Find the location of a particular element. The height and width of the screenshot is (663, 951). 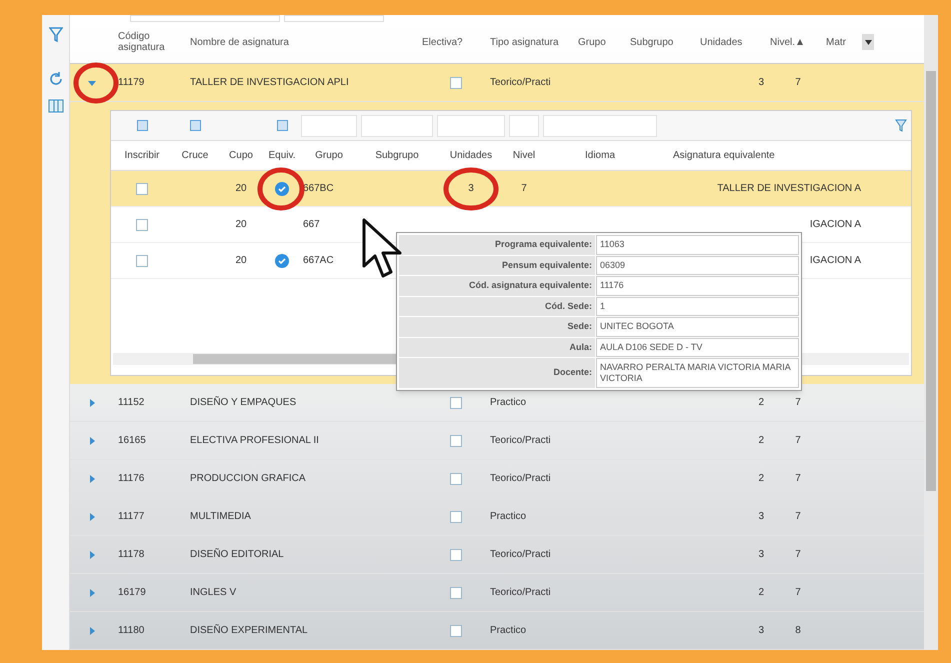

table-cell-text: TALLER DE INVESTIGACION A is located at coordinates (789, 189).